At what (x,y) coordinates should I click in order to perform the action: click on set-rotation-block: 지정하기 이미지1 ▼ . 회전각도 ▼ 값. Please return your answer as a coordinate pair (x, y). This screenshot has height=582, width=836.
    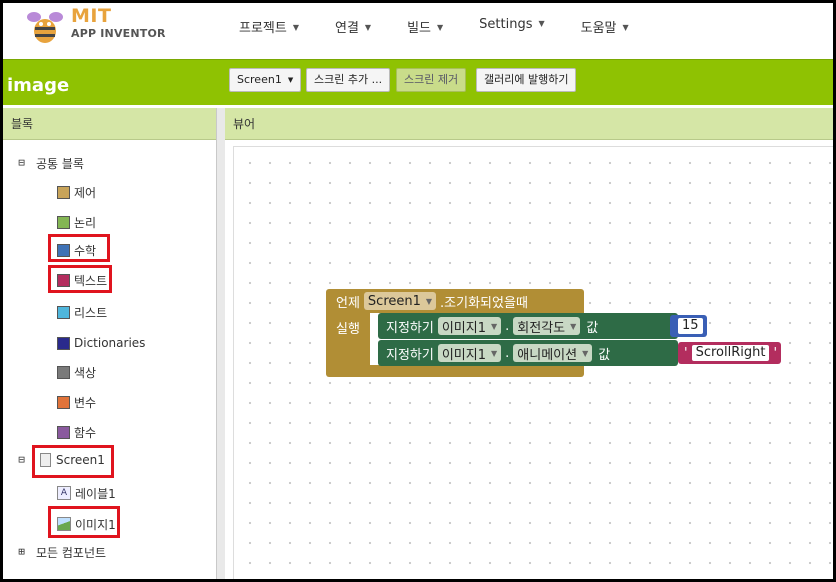
    Looking at the image, I should click on (528, 326).